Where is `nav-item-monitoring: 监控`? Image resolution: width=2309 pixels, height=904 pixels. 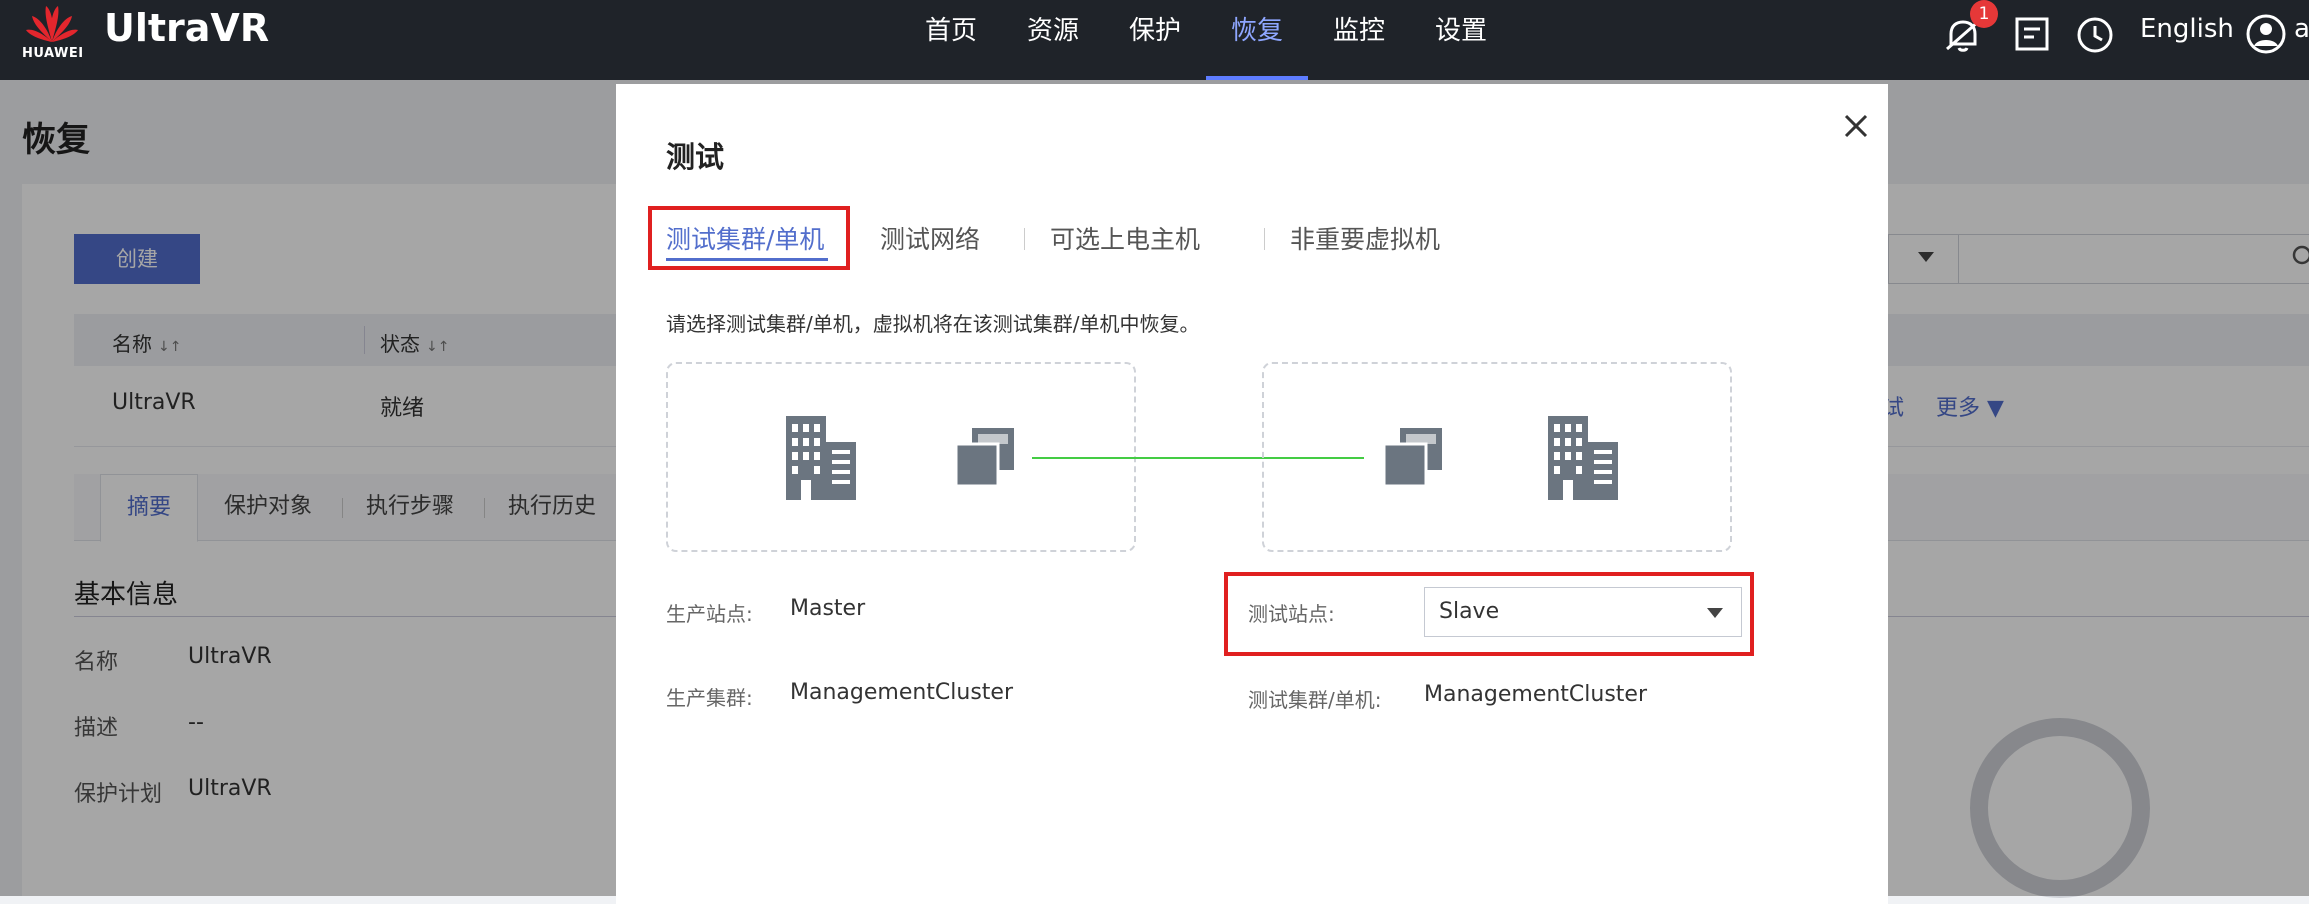
nav-item-monitoring: 监控 is located at coordinates (1359, 40).